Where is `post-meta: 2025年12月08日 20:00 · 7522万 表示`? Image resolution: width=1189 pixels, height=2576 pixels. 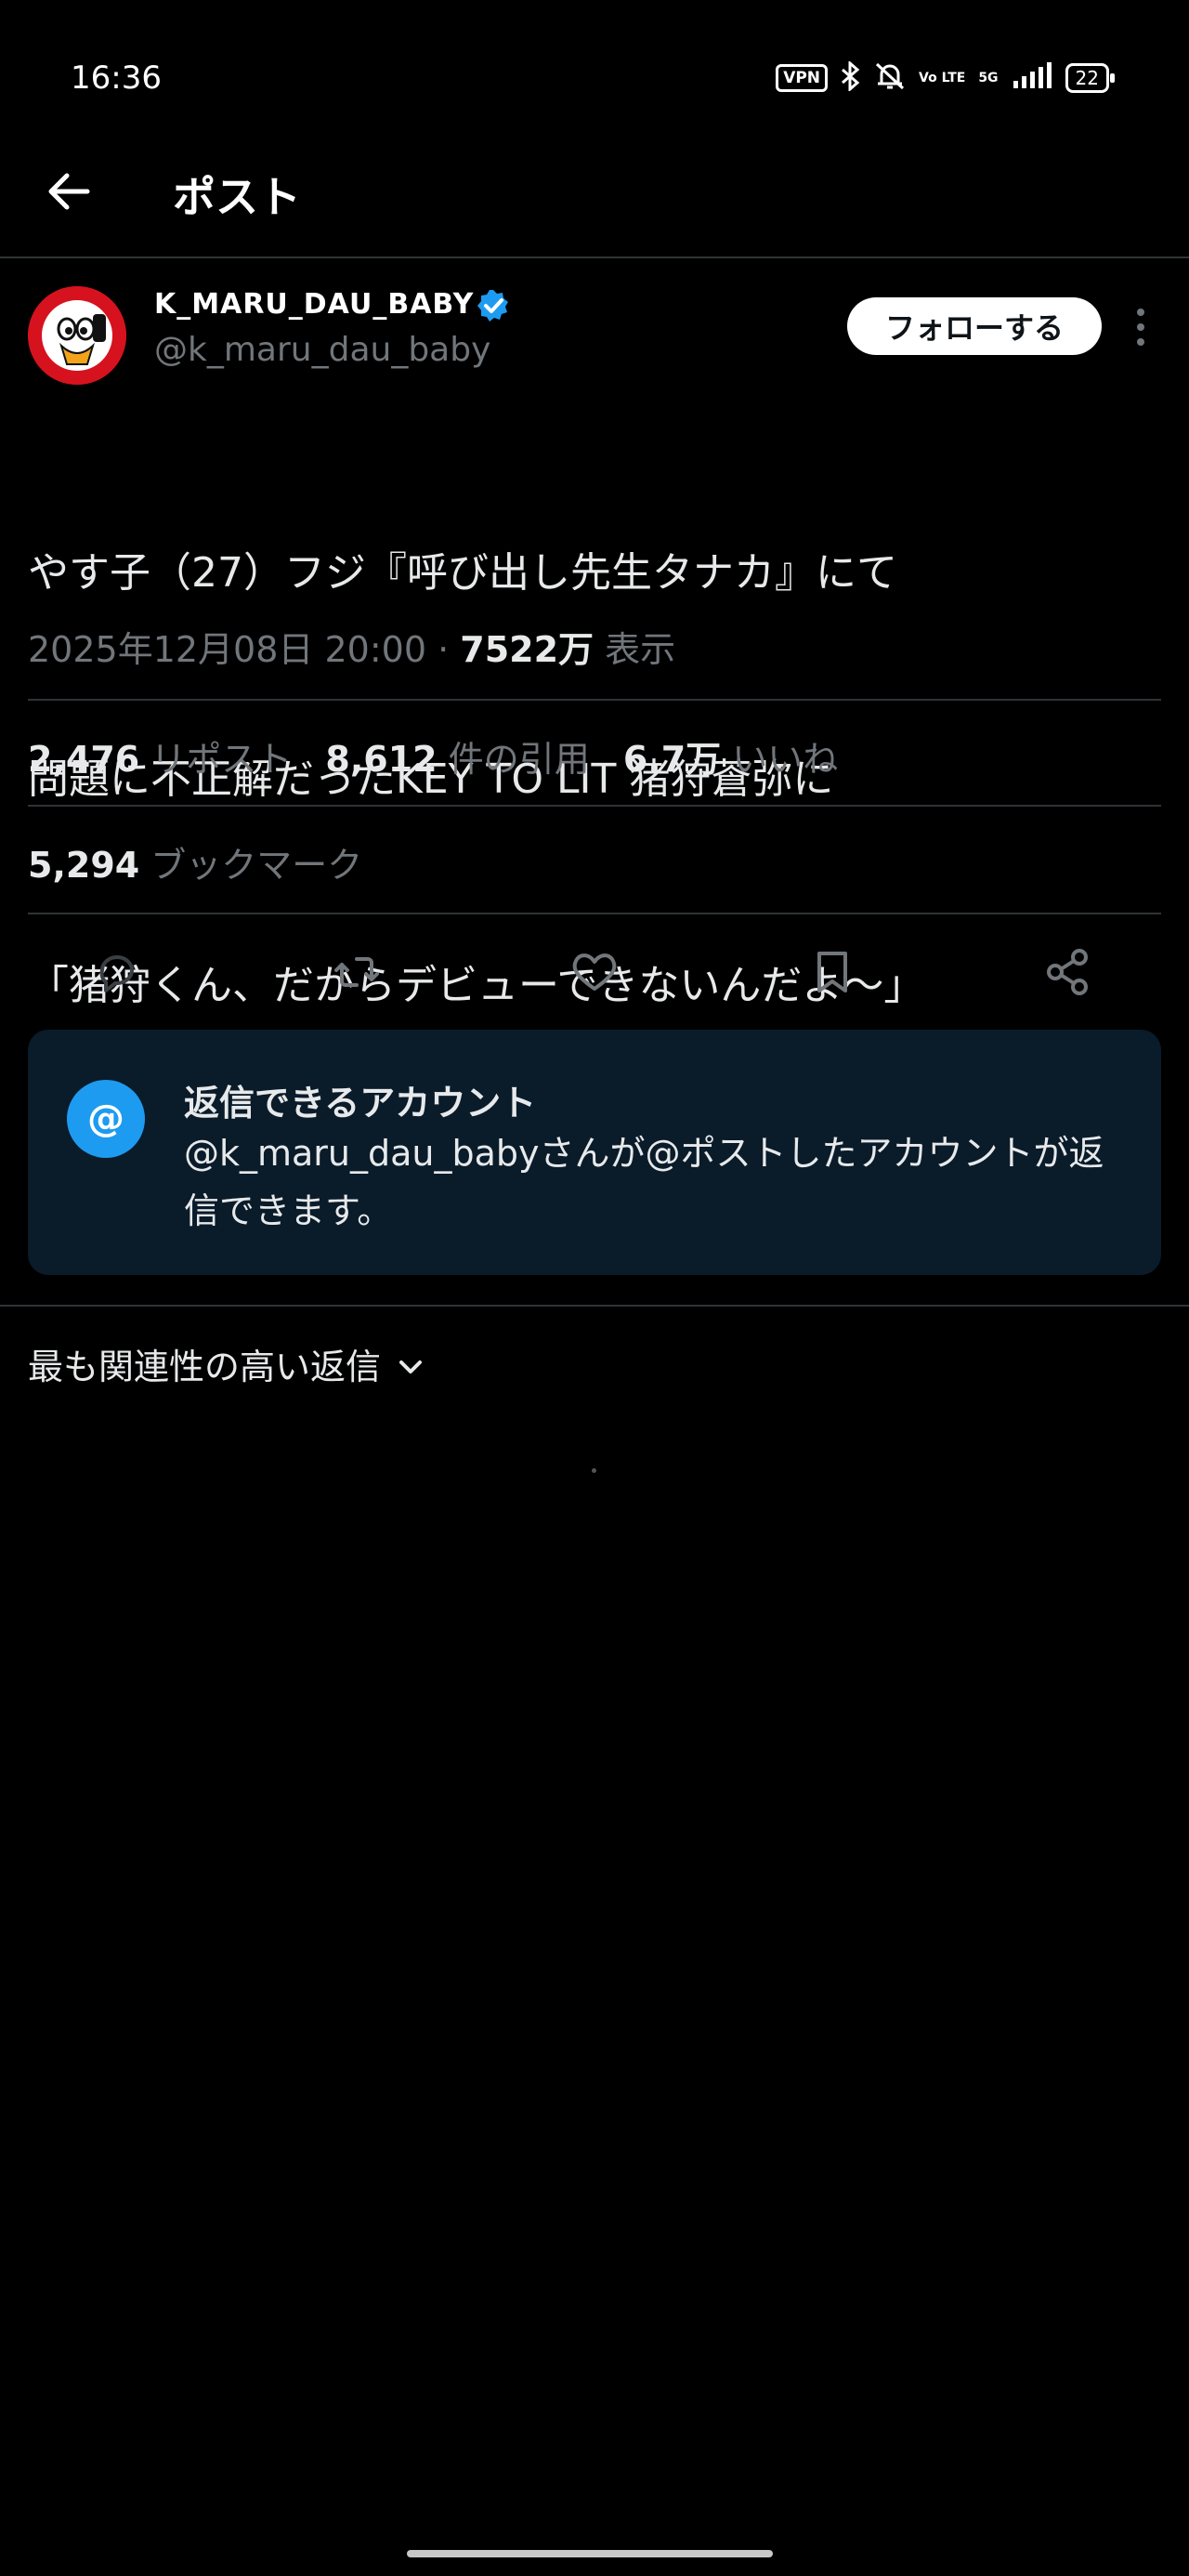
post-meta: 2025年12月08日 20:00 · 7522万 表示 is located at coordinates (351, 646).